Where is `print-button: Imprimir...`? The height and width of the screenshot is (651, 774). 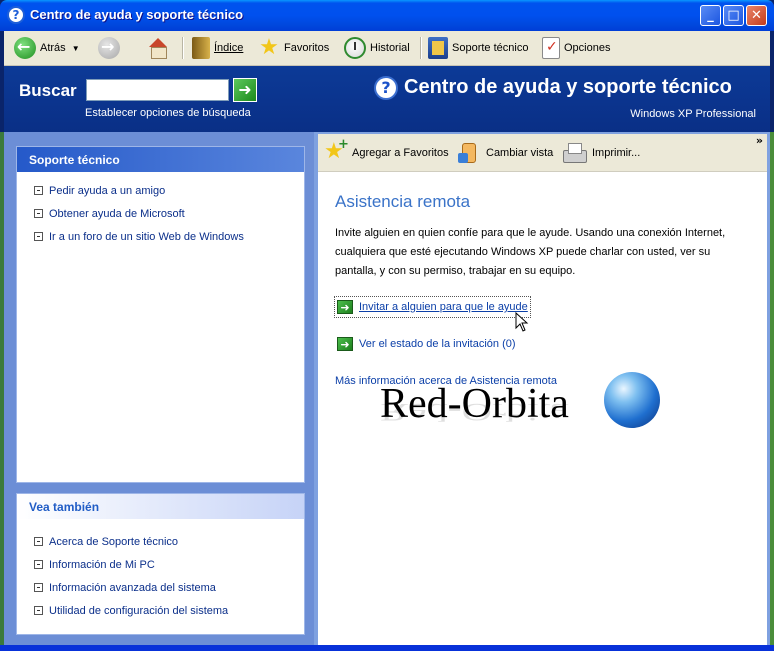 print-button: Imprimir... is located at coordinates (601, 153).